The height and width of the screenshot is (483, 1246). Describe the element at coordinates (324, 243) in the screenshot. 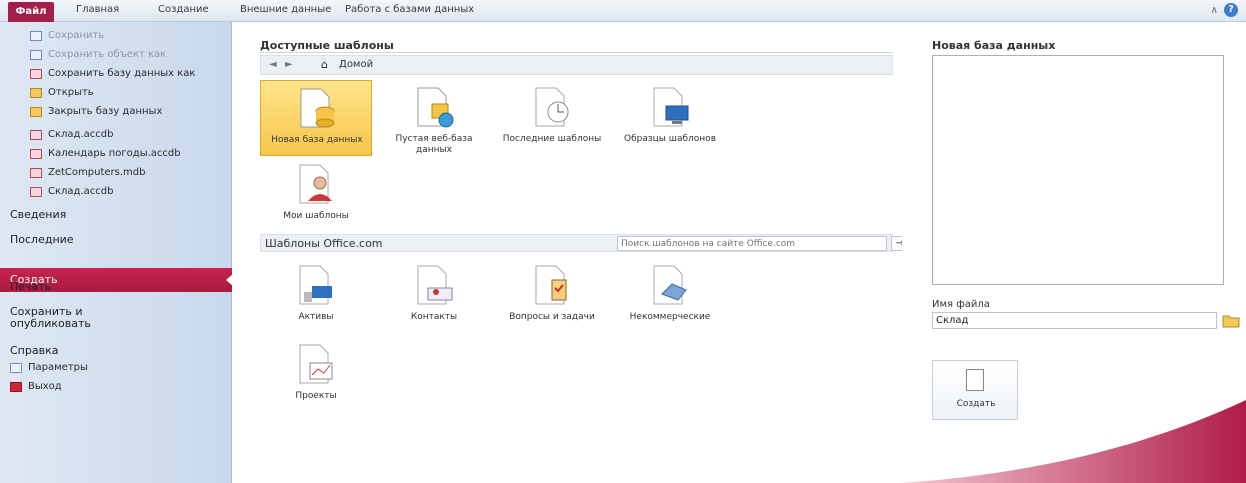

I see `office-templates-title: Шаблоны Office.com` at that location.